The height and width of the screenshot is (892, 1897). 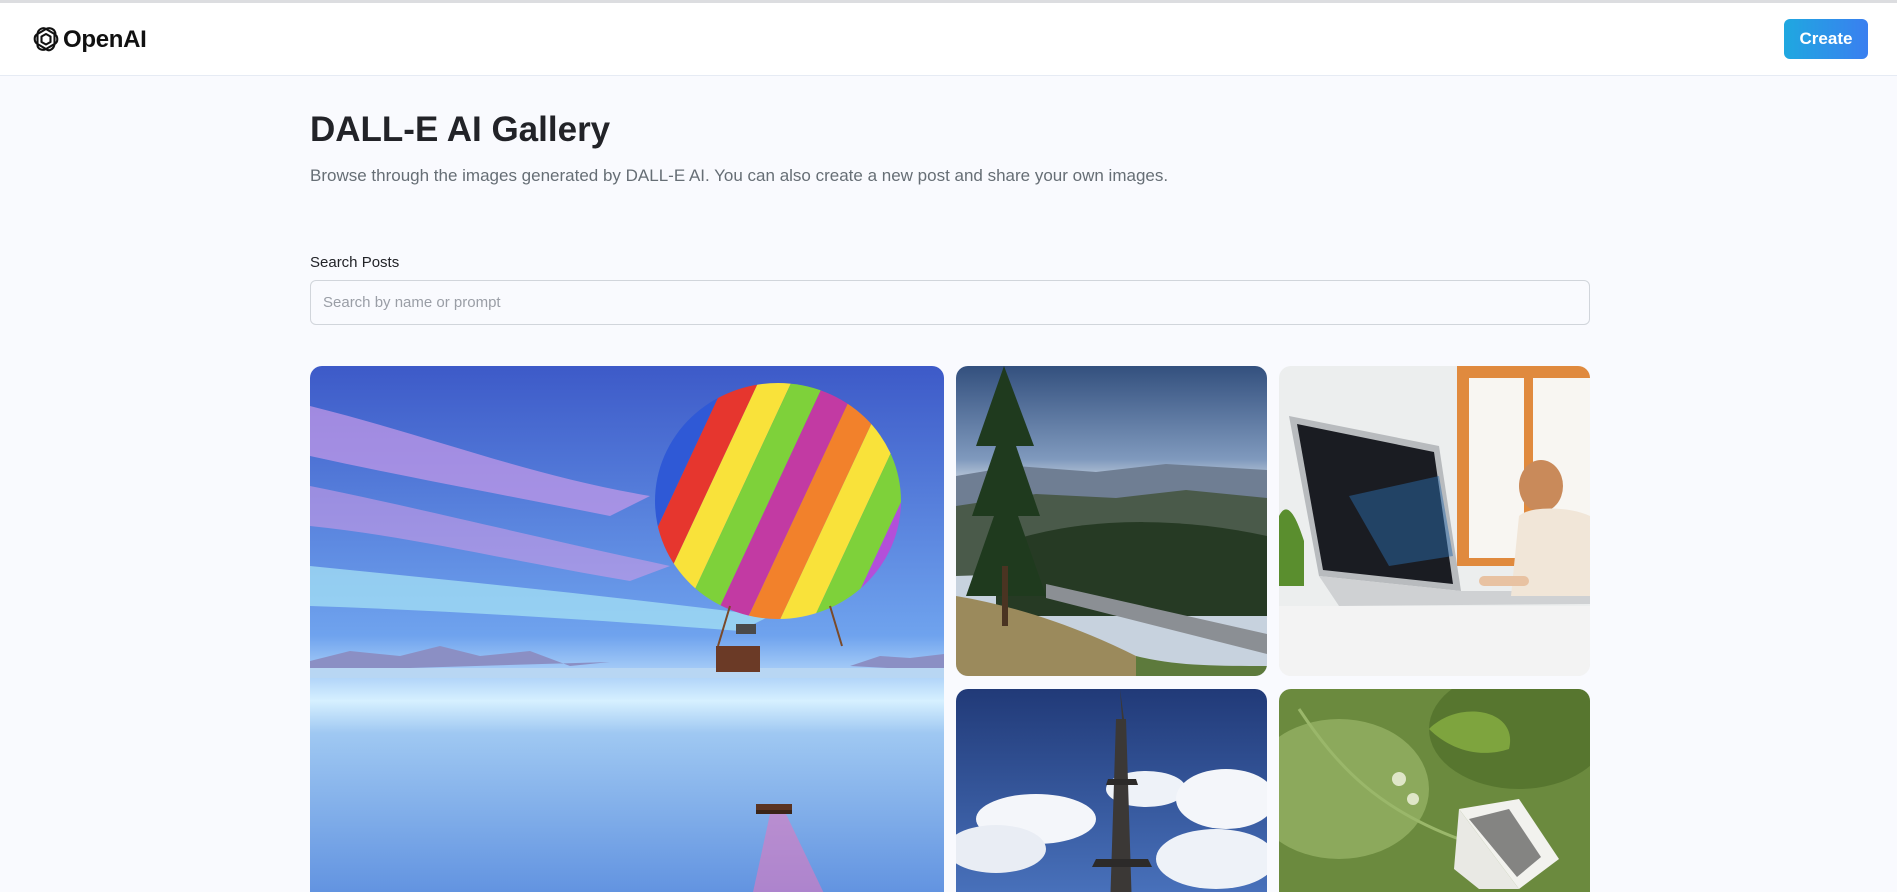 What do you see at coordinates (105, 39) in the screenshot?
I see `brand-name: OpenAI` at bounding box center [105, 39].